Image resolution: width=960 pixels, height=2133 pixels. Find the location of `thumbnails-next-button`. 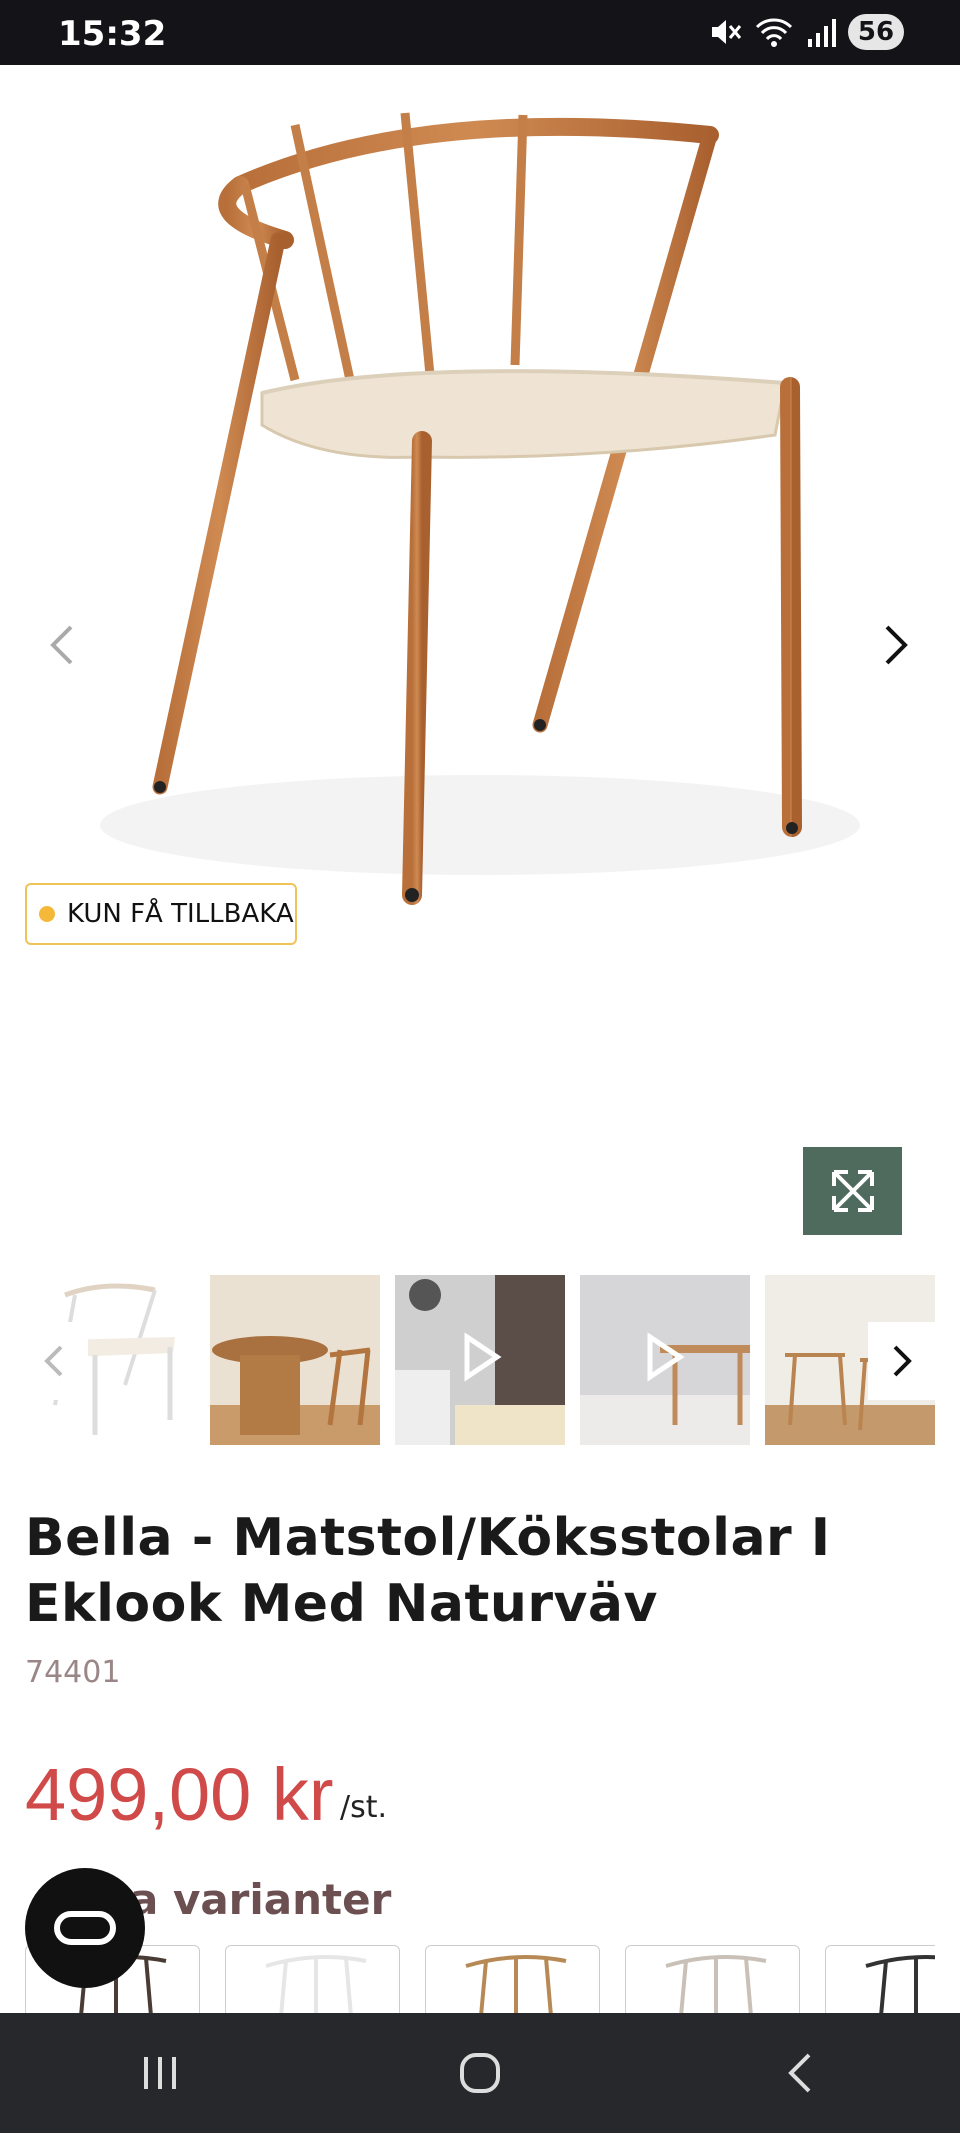

thumbnails-next-button is located at coordinates (903, 1361).